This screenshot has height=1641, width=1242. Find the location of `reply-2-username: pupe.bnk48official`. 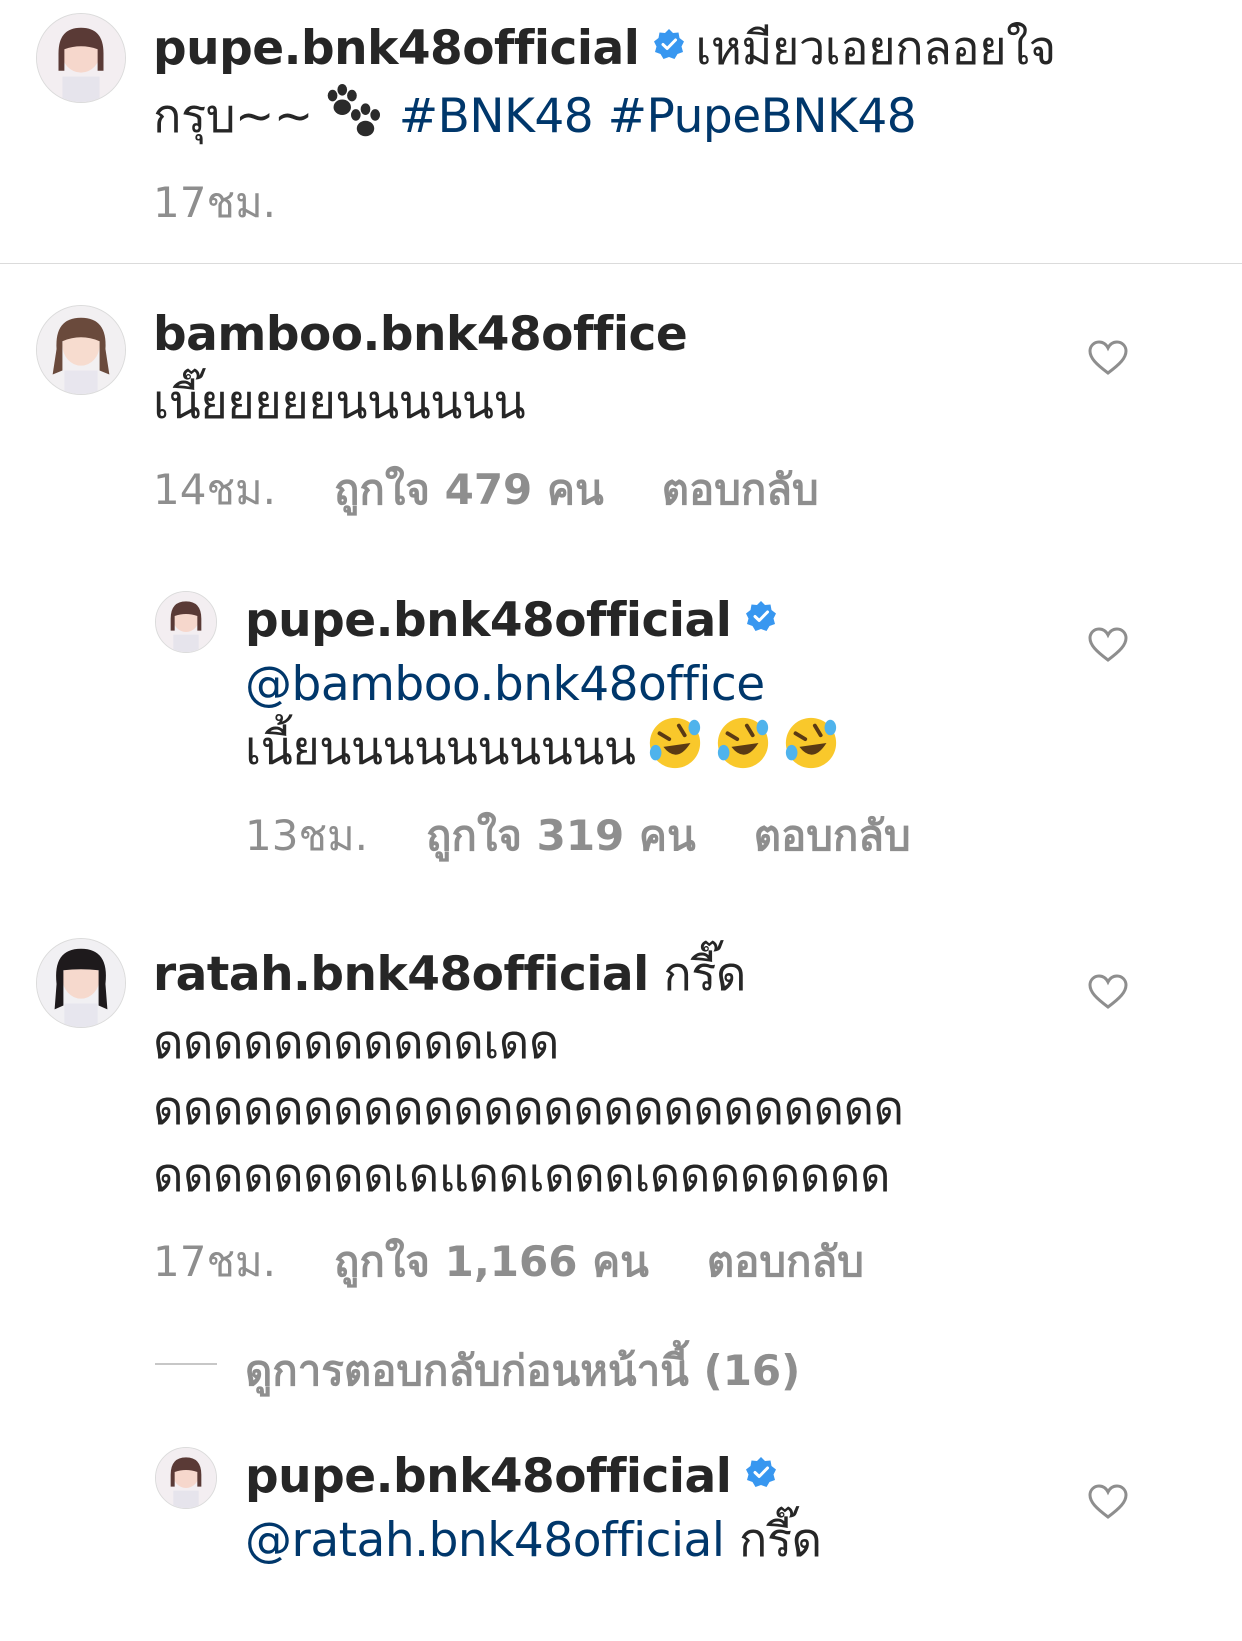

reply-2-username: pupe.bnk48official is located at coordinates (488, 1476).